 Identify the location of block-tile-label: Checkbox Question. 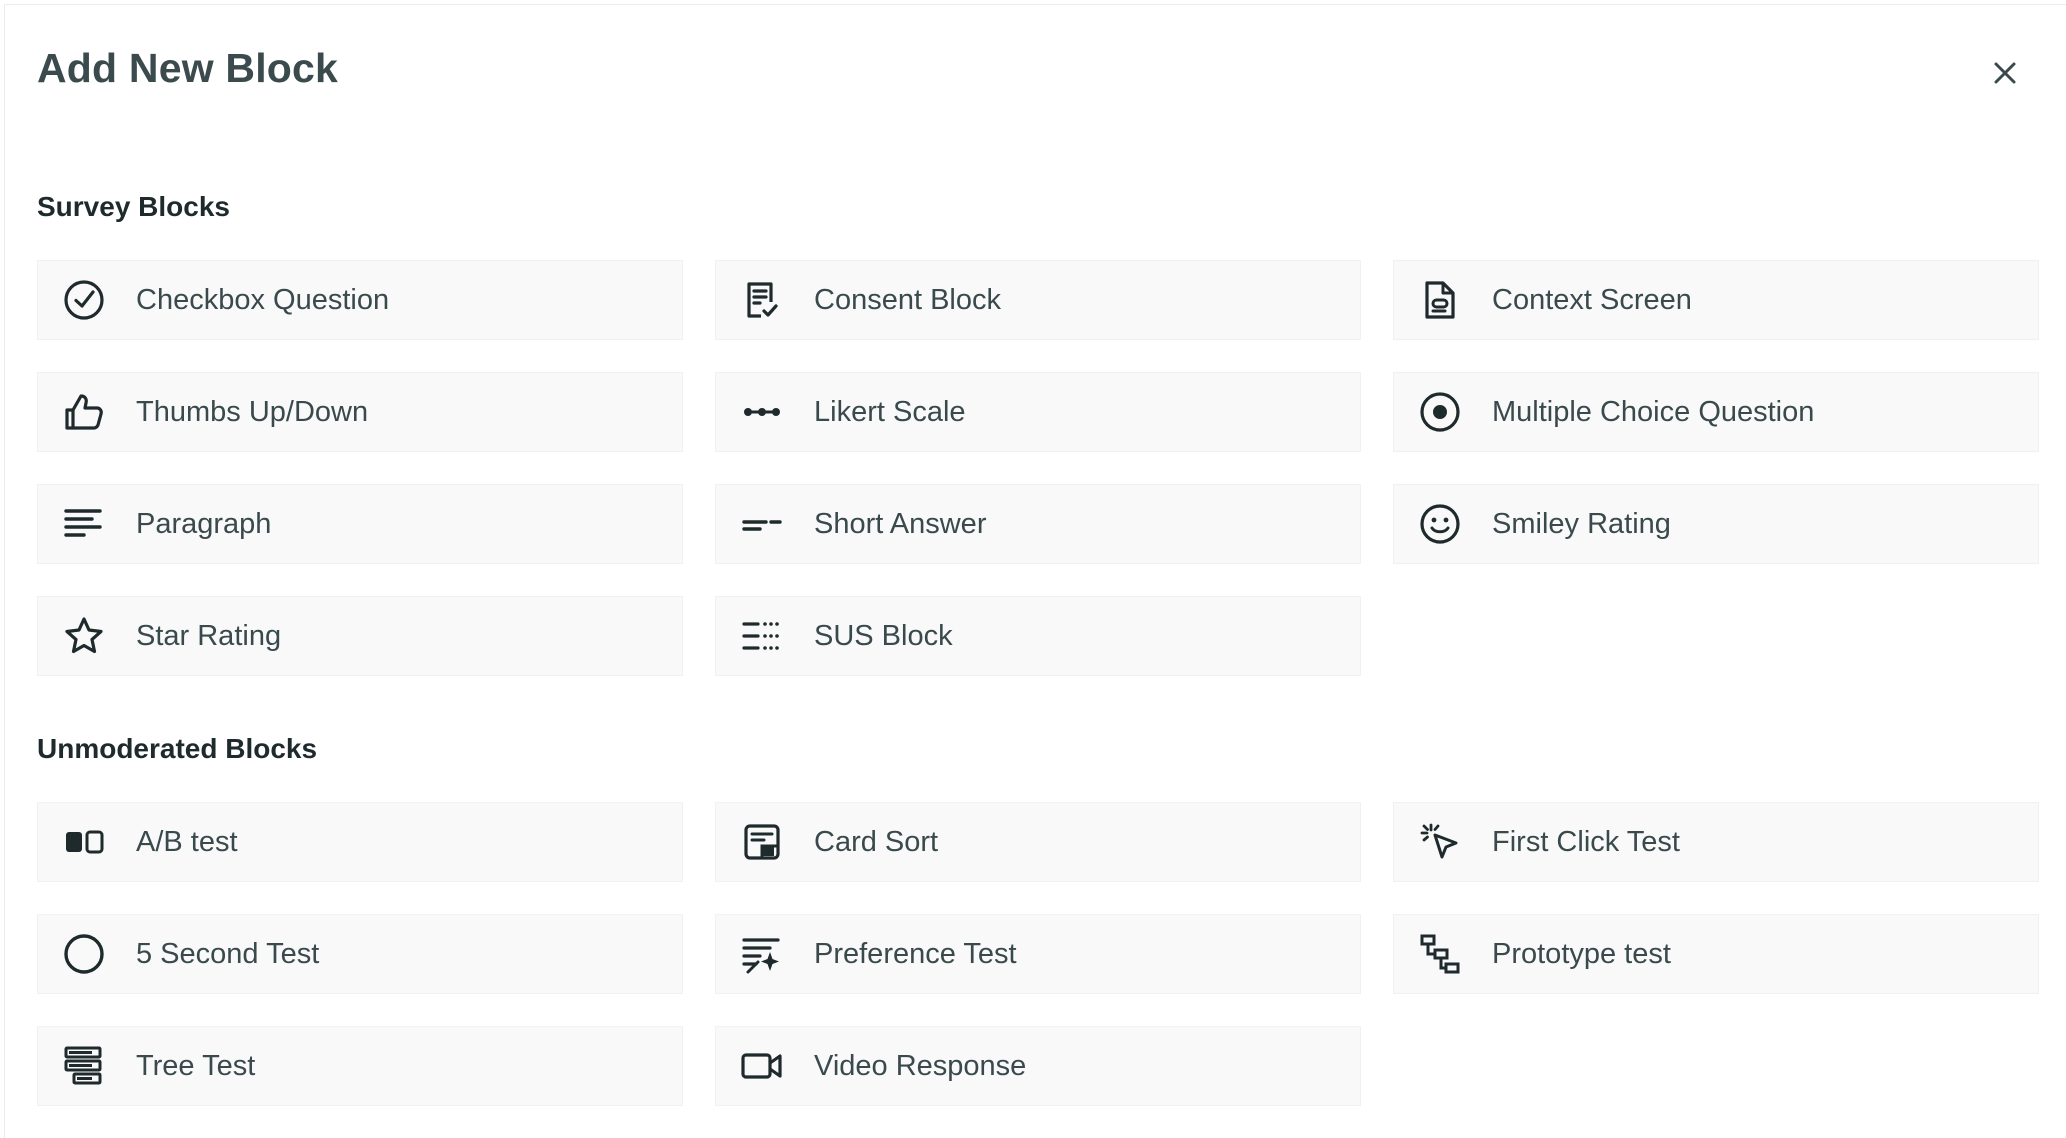
(263, 299).